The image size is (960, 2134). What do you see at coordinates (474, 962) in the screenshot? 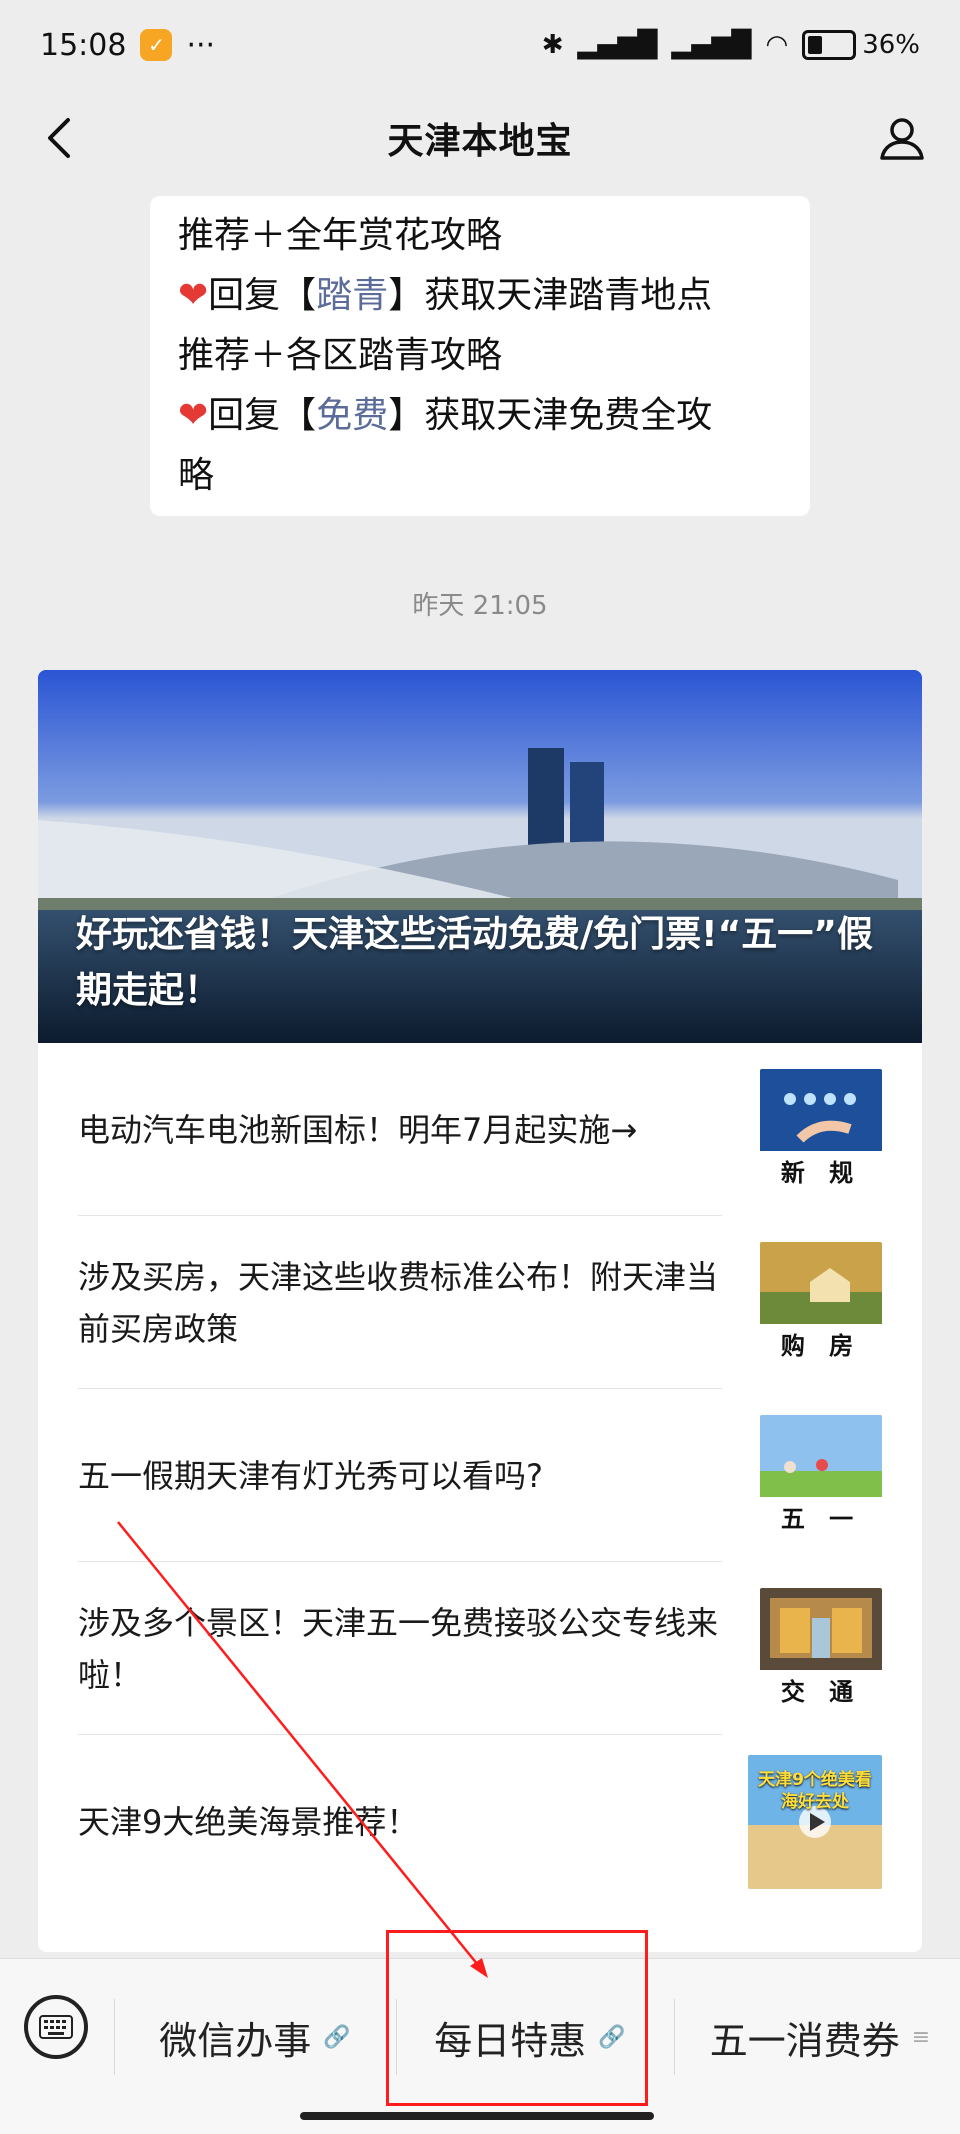
I see `hero-title: 好玩还省钱！天津这些活动免费/免门票!“五一”假期走起！` at bounding box center [474, 962].